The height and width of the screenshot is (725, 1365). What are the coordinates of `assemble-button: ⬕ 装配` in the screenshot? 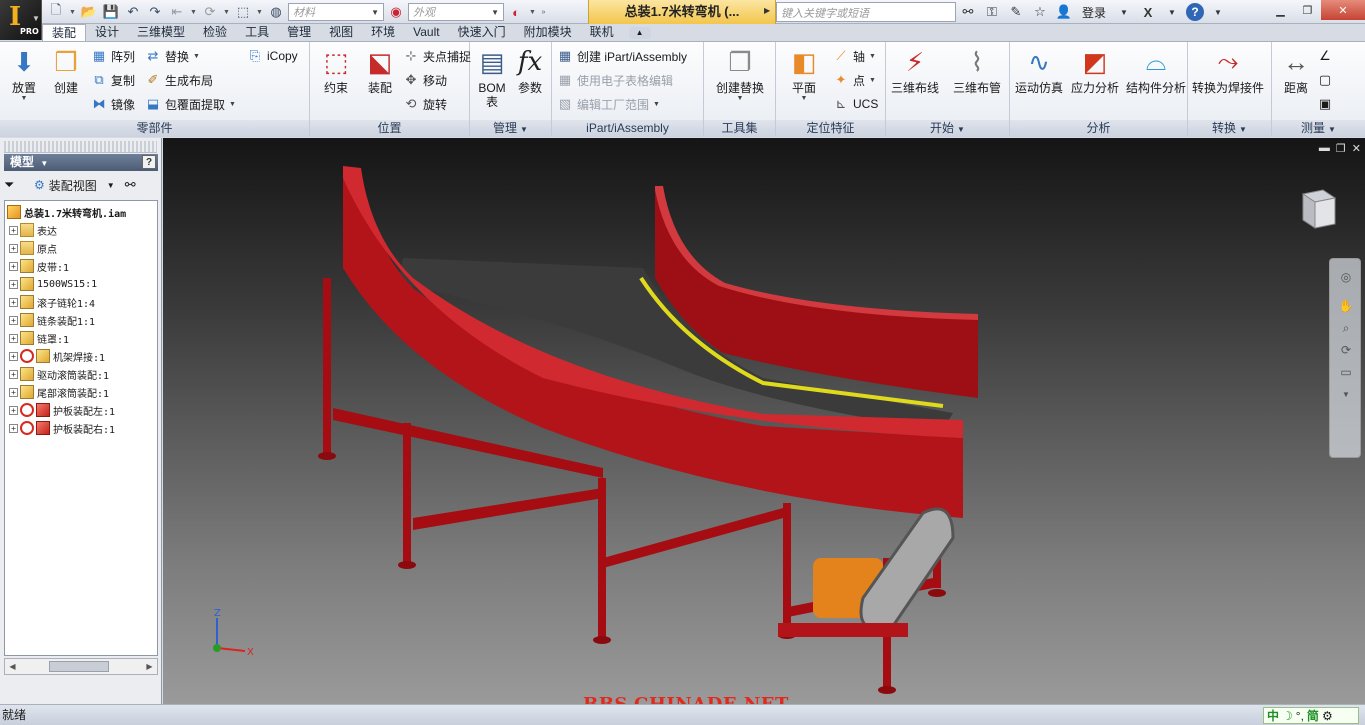 It's located at (380, 82).